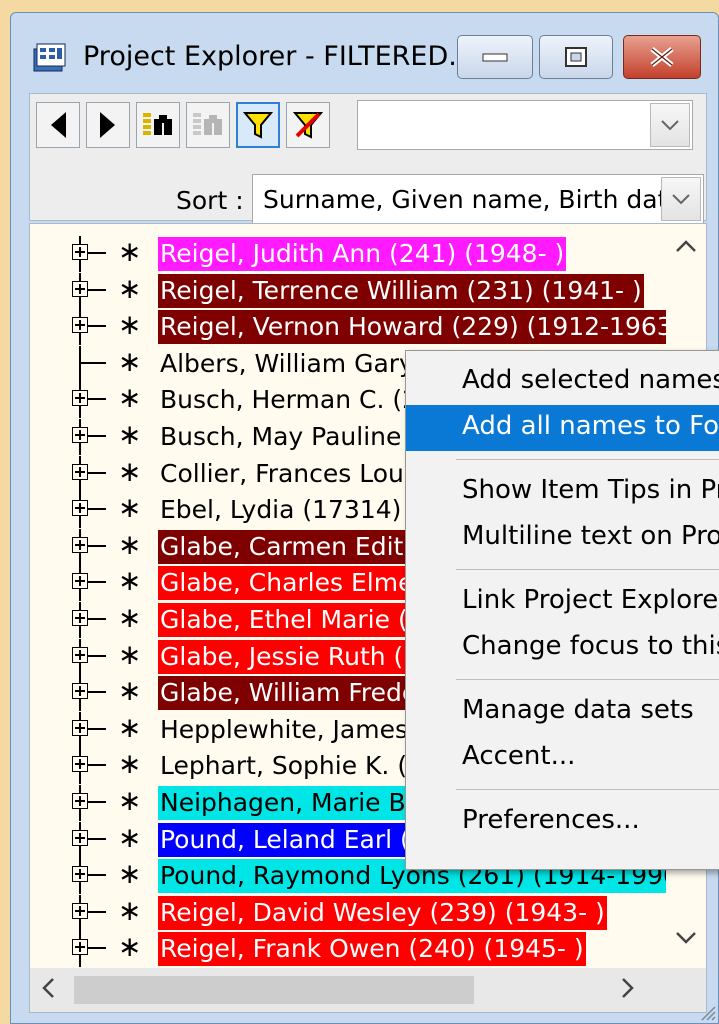 This screenshot has width=719, height=1024. I want to click on tree-row: ∗ Reigel, David Wesley (239) (1943- ), so click(350, 912).